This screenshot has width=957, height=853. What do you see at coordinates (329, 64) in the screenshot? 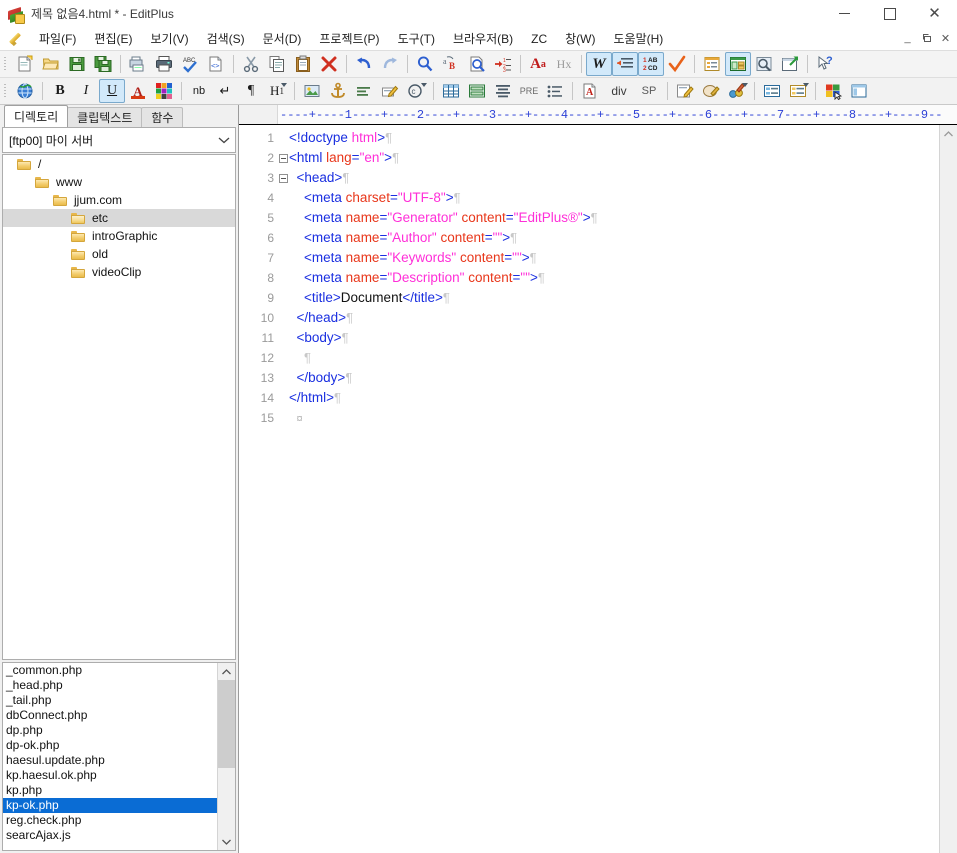
I see `delete-icon` at bounding box center [329, 64].